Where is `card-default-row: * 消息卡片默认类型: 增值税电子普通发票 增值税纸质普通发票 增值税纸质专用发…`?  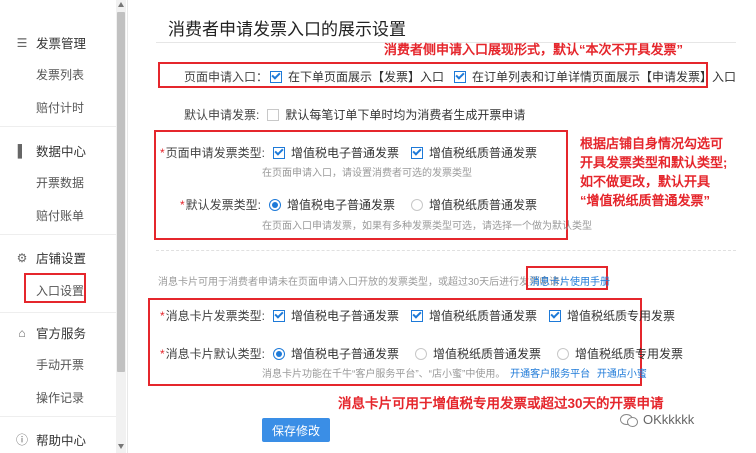
card-default-row: * 消息卡片默认类型: 增值税电子普通发票 增值税纸质普通发票 增值税纸质专用发… is located at coordinates (421, 353).